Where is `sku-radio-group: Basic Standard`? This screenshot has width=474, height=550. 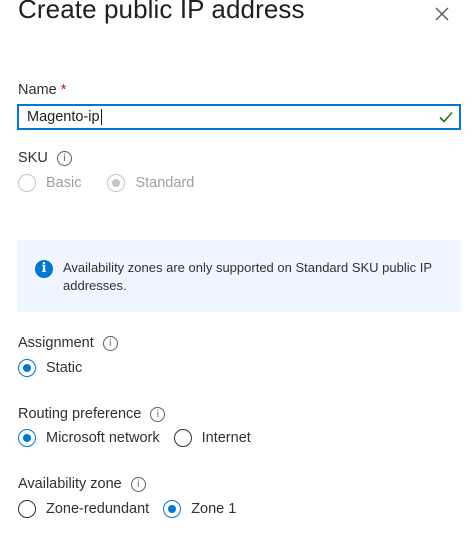 sku-radio-group: Basic Standard is located at coordinates (112, 183).